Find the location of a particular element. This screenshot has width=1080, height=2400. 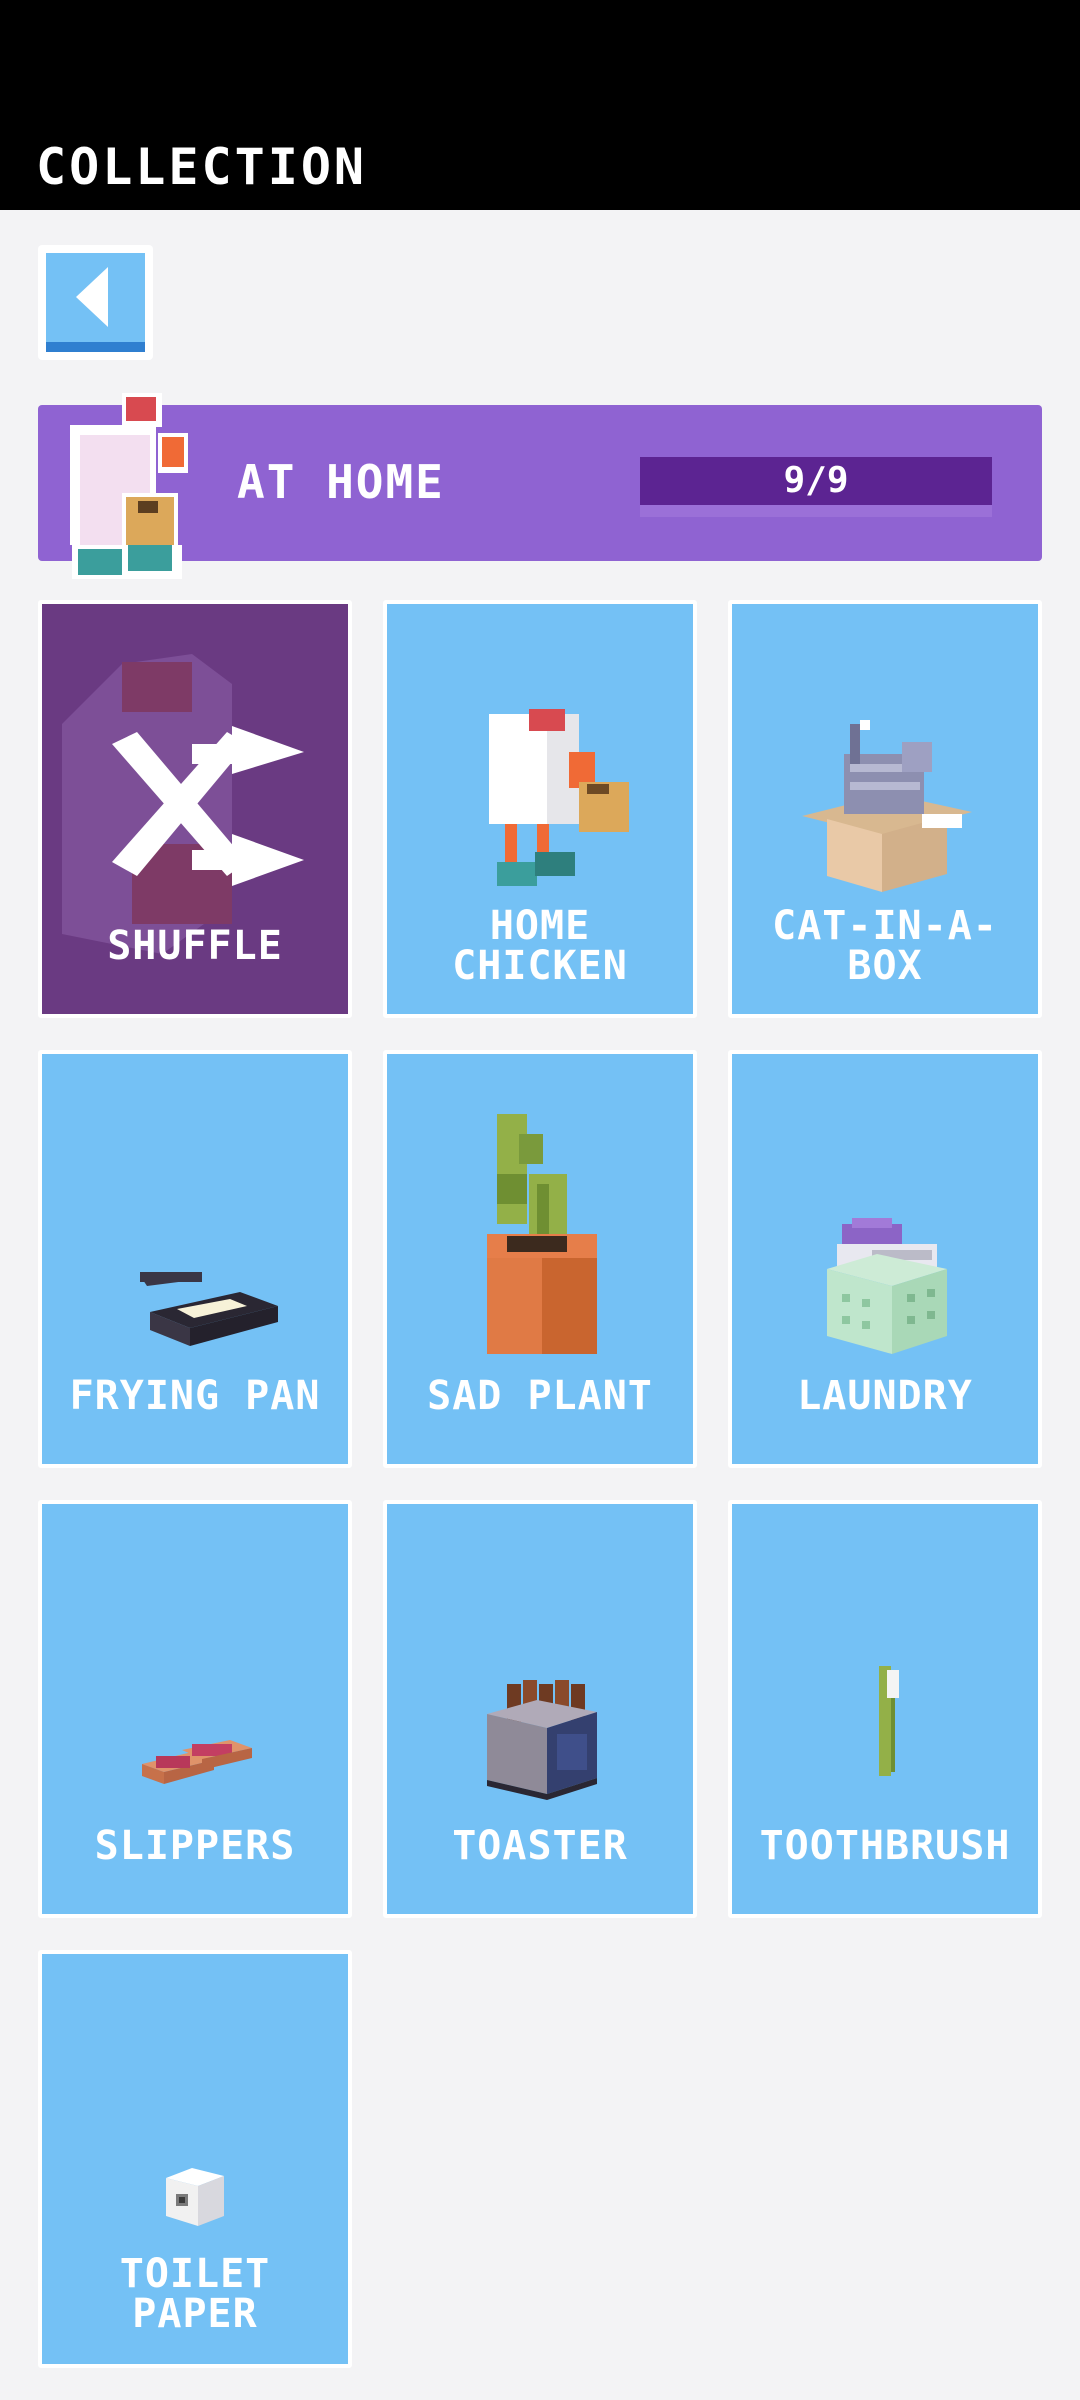

top-bar: COLLECTION is located at coordinates (540, 105).